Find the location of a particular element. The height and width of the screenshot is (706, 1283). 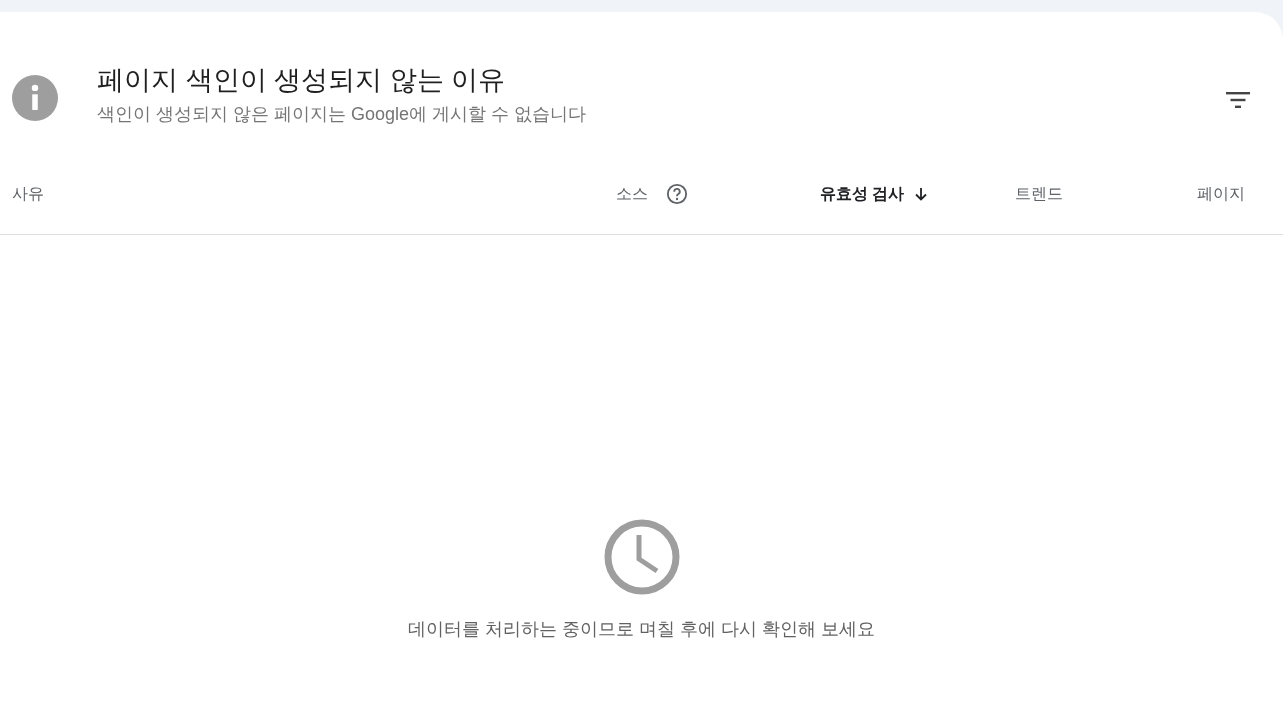

help-icon is located at coordinates (677, 194).